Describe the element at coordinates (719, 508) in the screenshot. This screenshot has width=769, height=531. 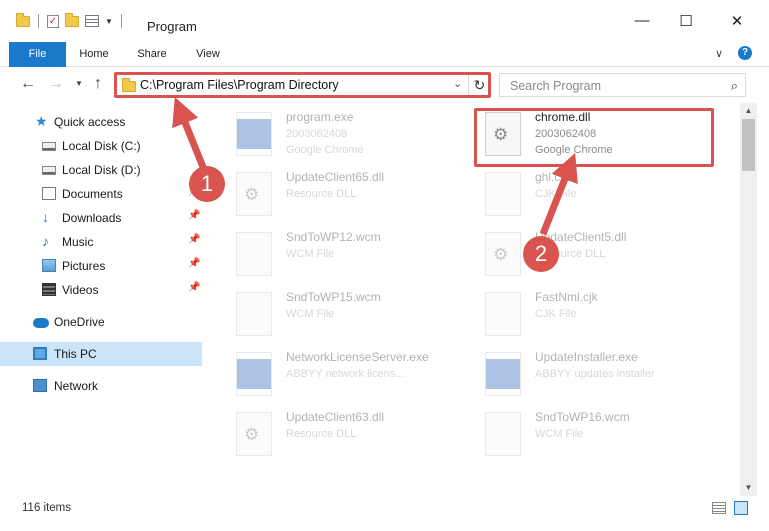
I see `details-view-icon` at that location.